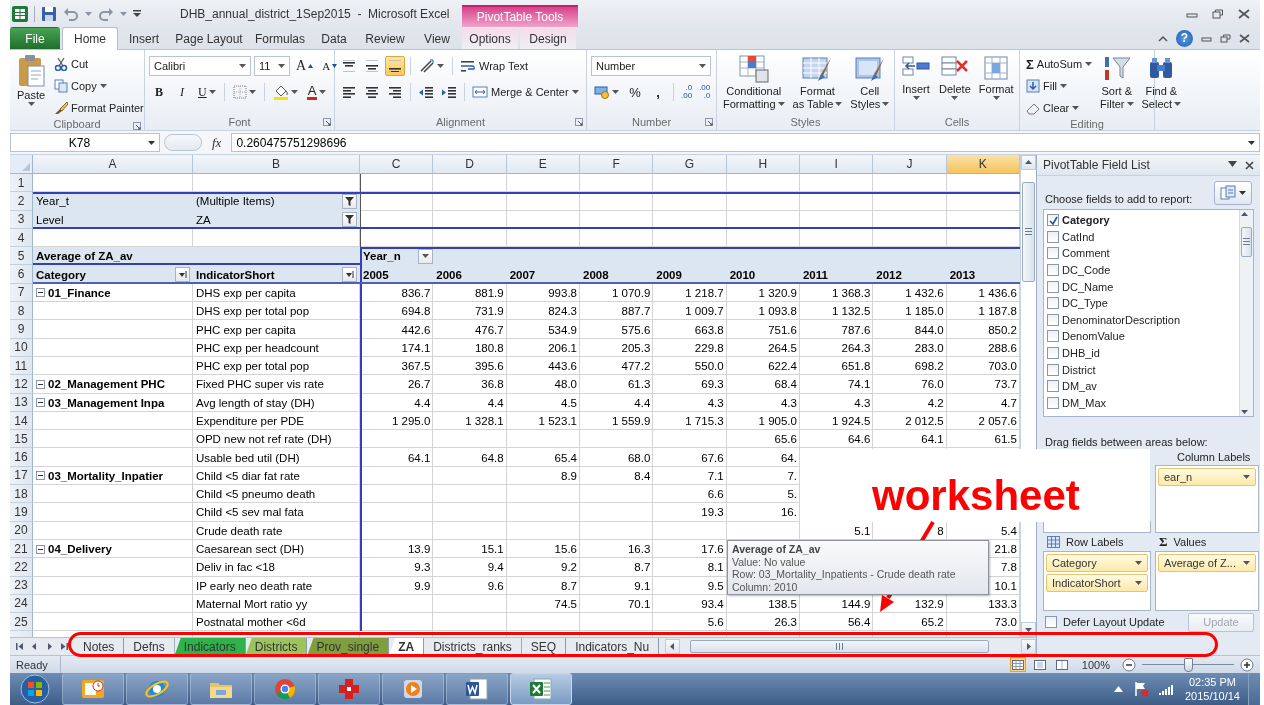 The image size is (1264, 705). What do you see at coordinates (1097, 563) in the screenshot?
I see `field-chip: Category` at bounding box center [1097, 563].